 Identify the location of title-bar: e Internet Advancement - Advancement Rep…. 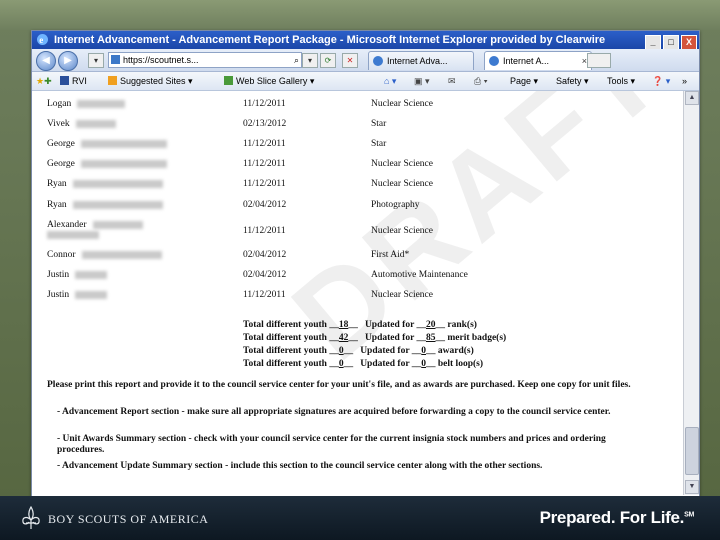
(365, 40).